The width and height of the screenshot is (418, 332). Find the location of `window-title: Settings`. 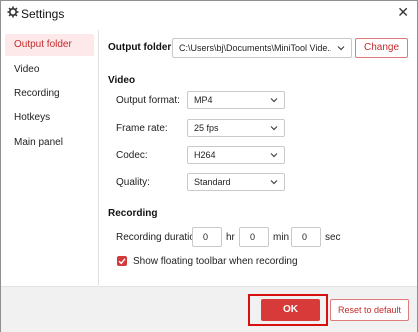

window-title: Settings is located at coordinates (43, 14).